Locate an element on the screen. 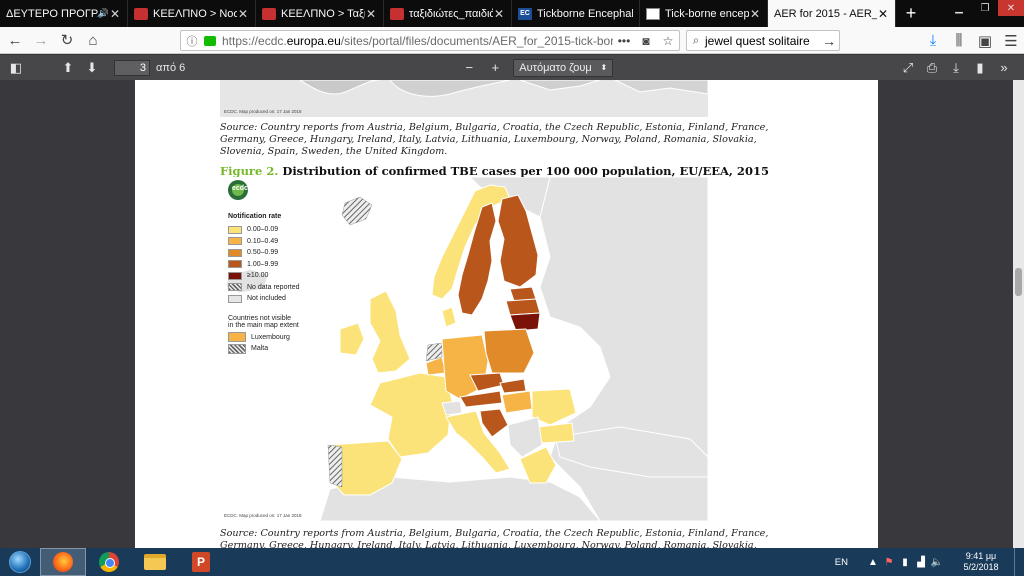 This screenshot has height=576, width=1024. legend-label: 0.10–0.49 is located at coordinates (263, 241).